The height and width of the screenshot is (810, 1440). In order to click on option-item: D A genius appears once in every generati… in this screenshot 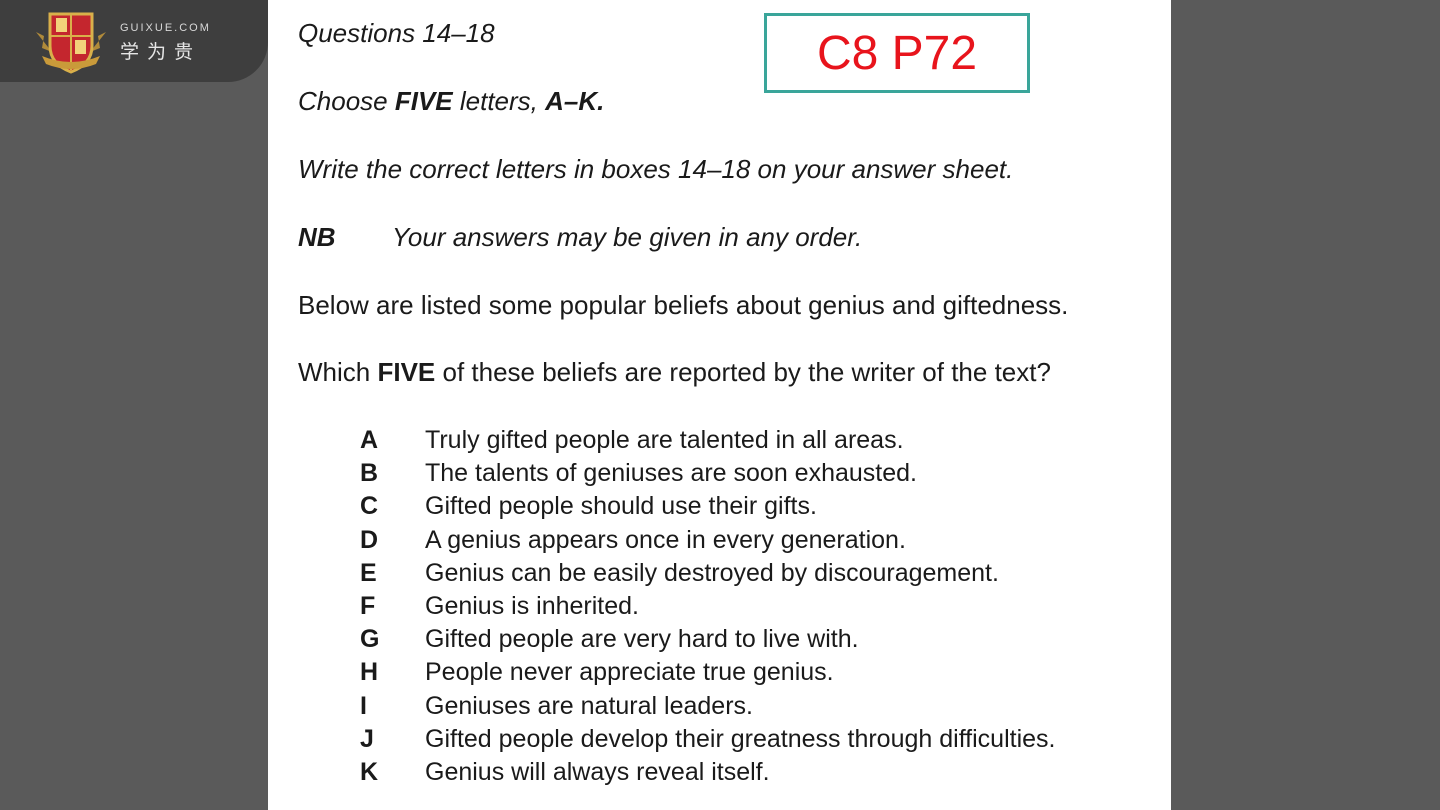, I will do `click(708, 540)`.